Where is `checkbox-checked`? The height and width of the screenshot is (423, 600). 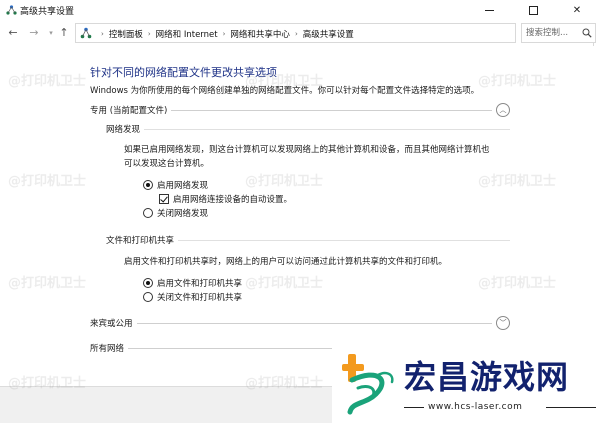
checkbox-checked is located at coordinates (164, 199).